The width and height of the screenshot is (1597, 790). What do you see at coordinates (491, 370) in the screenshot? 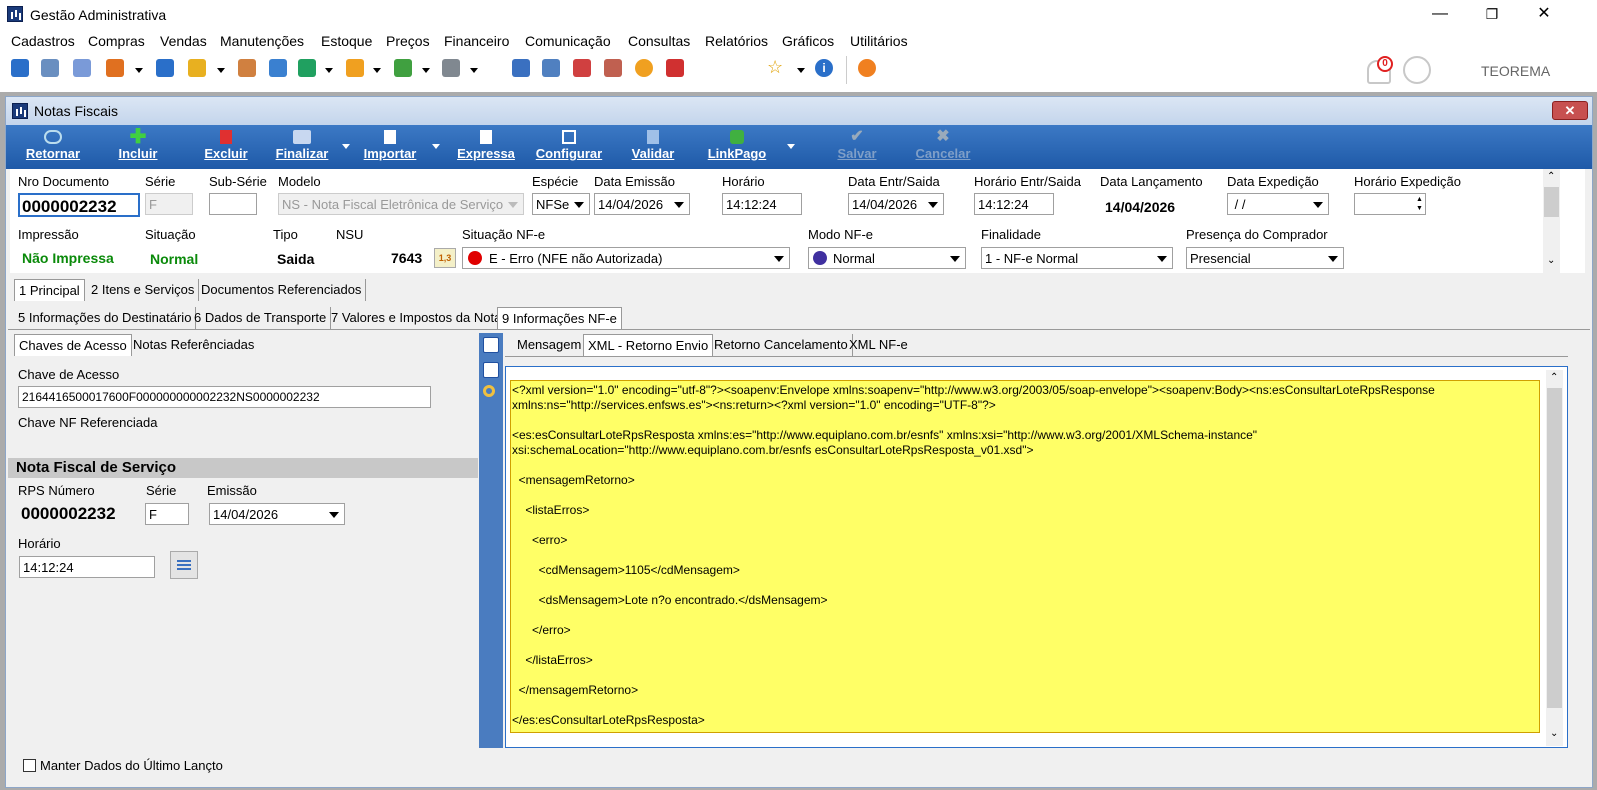
I see `checklist-icon` at bounding box center [491, 370].